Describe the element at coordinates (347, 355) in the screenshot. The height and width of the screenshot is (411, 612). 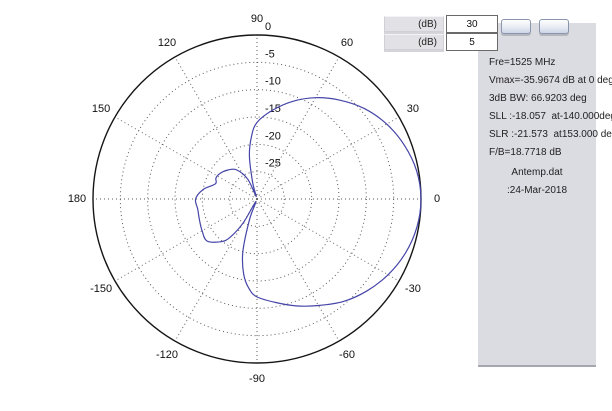
I see `angle-label--60: -60` at that location.